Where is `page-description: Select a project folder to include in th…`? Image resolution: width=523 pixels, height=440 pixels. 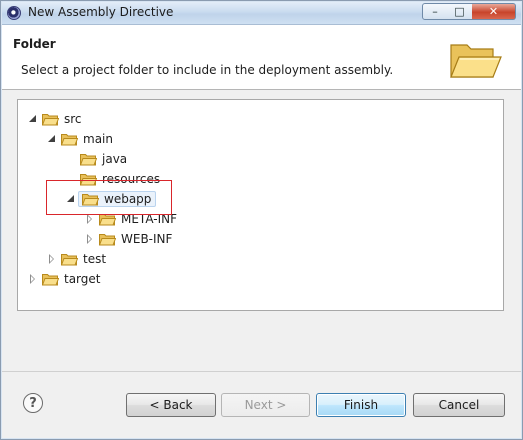
page-description: Select a project folder to include in th… is located at coordinates (207, 70).